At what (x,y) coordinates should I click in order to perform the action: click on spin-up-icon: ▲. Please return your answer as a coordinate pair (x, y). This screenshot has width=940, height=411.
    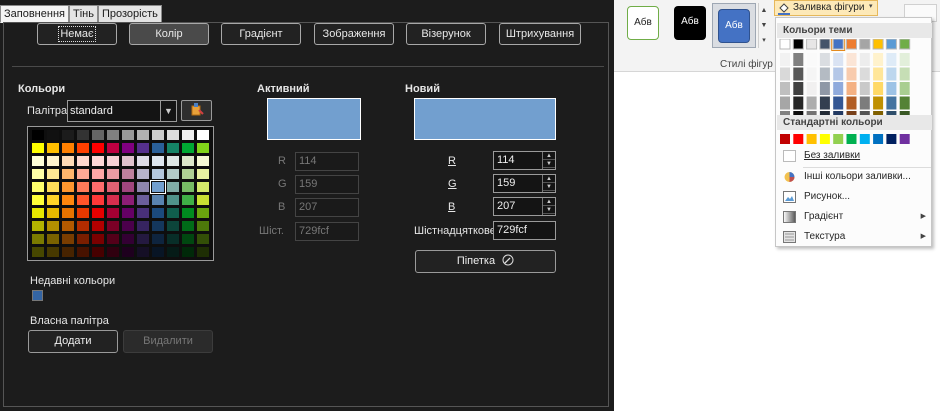
    Looking at the image, I should click on (549, 156).